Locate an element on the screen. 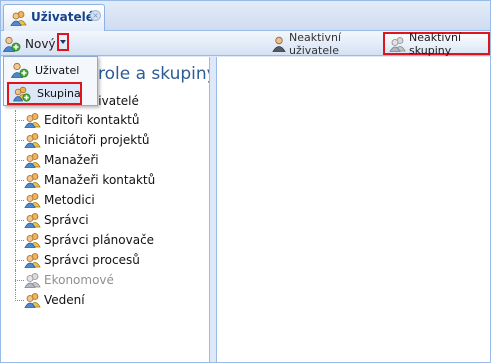 The height and width of the screenshot is (363, 491). tab-title: Uživatelé is located at coordinates (62, 17).